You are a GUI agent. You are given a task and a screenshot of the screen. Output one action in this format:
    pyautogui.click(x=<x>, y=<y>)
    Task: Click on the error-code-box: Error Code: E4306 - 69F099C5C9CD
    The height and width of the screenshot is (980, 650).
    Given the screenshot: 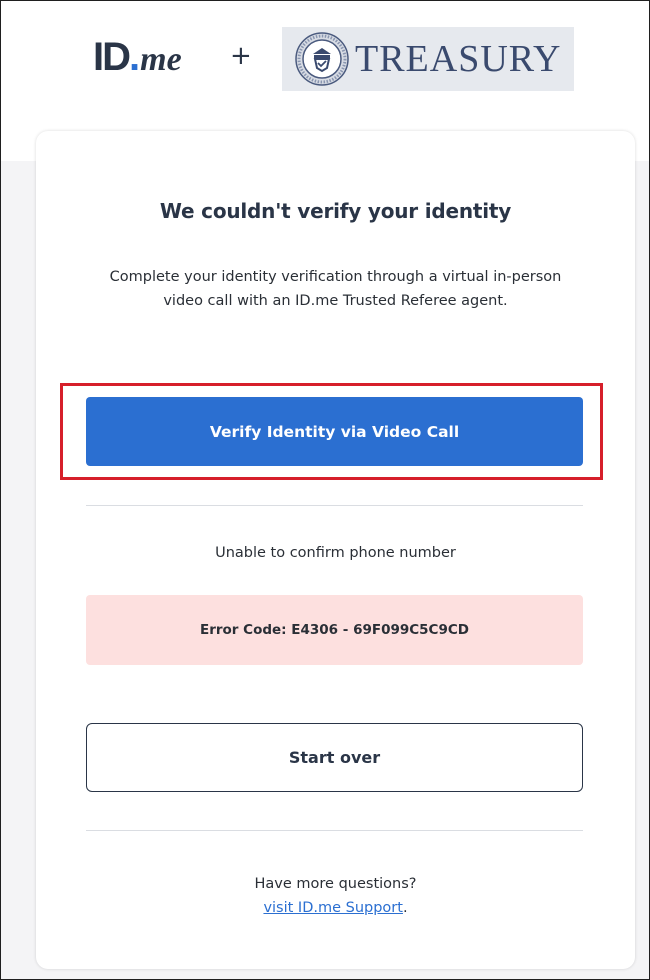 What is the action you would take?
    pyautogui.click(x=334, y=630)
    